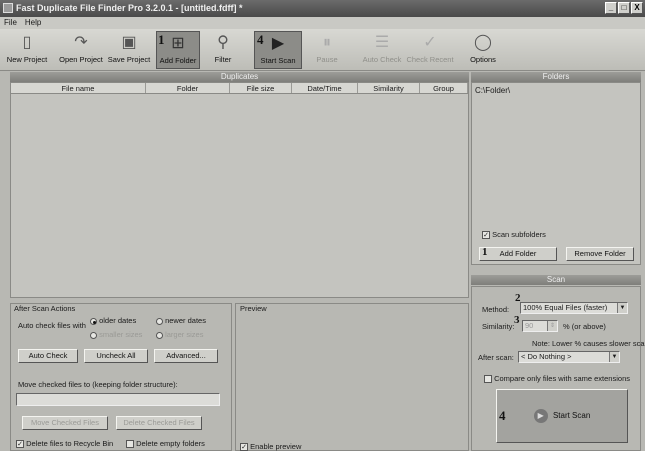 The width and height of the screenshot is (645, 451). I want to click on auto-check-button: Auto Check, so click(48, 356).